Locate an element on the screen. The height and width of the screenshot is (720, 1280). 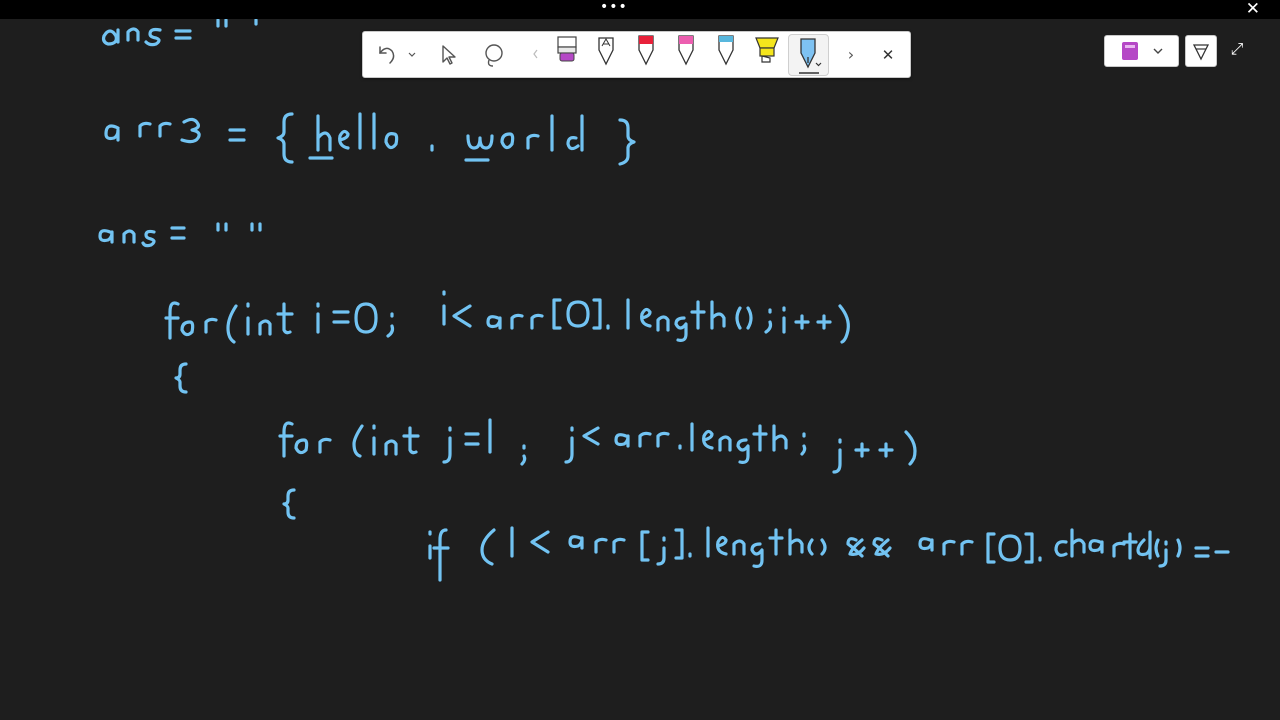
ink-toolbar: › ✕ is located at coordinates (636, 54).